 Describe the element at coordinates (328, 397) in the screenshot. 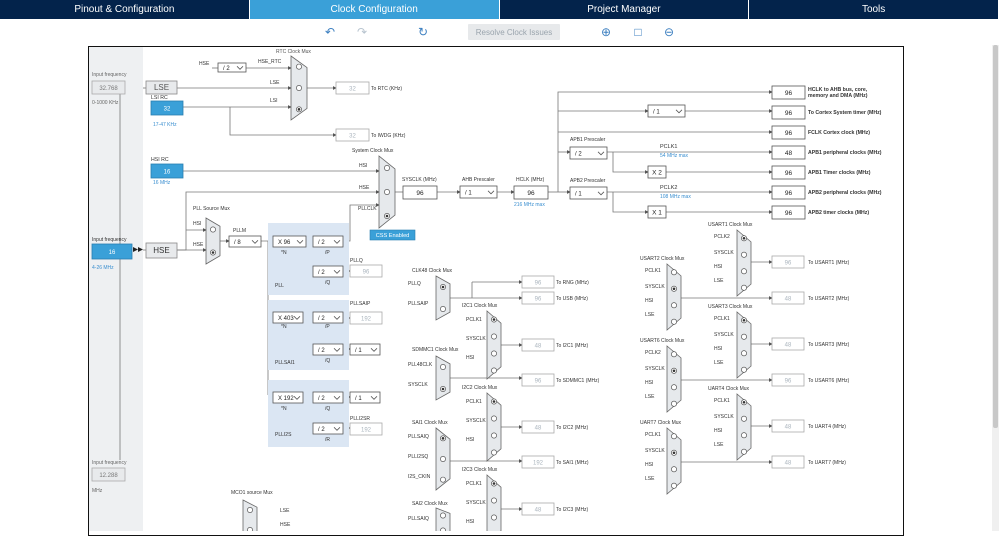

I see `plli2s-q-select: / 2` at that location.